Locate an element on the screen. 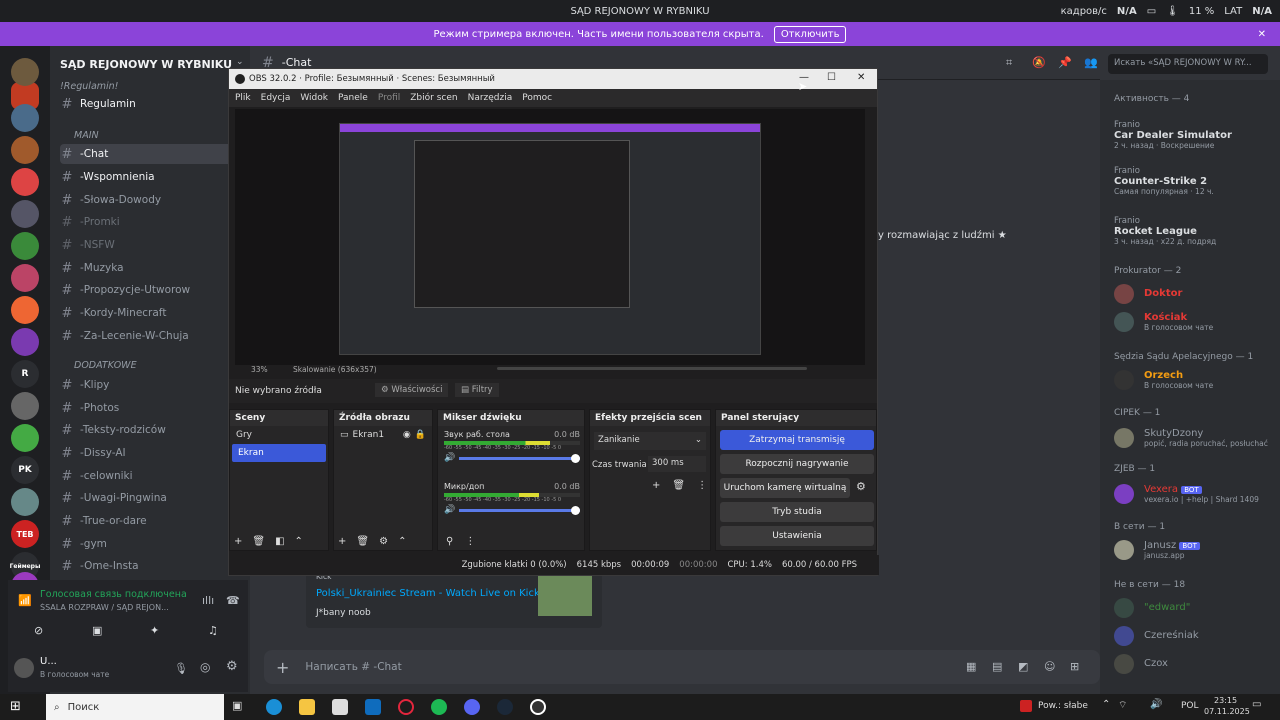 Image resolution: width=1280 pixels, height=720 pixels. clock-time: 23:15 is located at coordinates (1225, 700).